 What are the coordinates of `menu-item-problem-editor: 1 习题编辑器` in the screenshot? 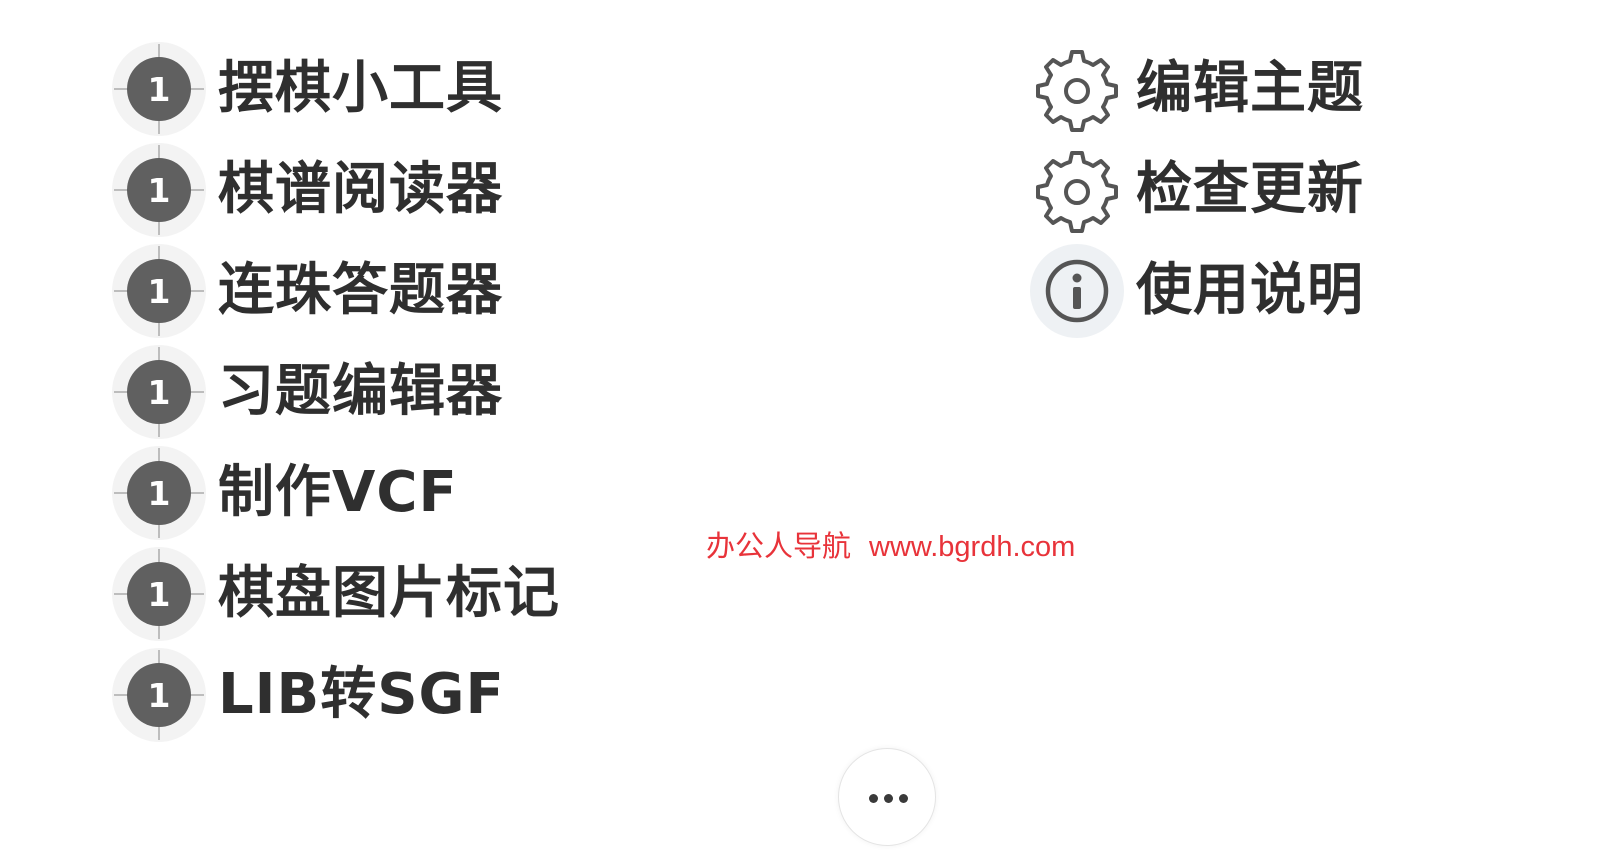 It's located at (336, 391).